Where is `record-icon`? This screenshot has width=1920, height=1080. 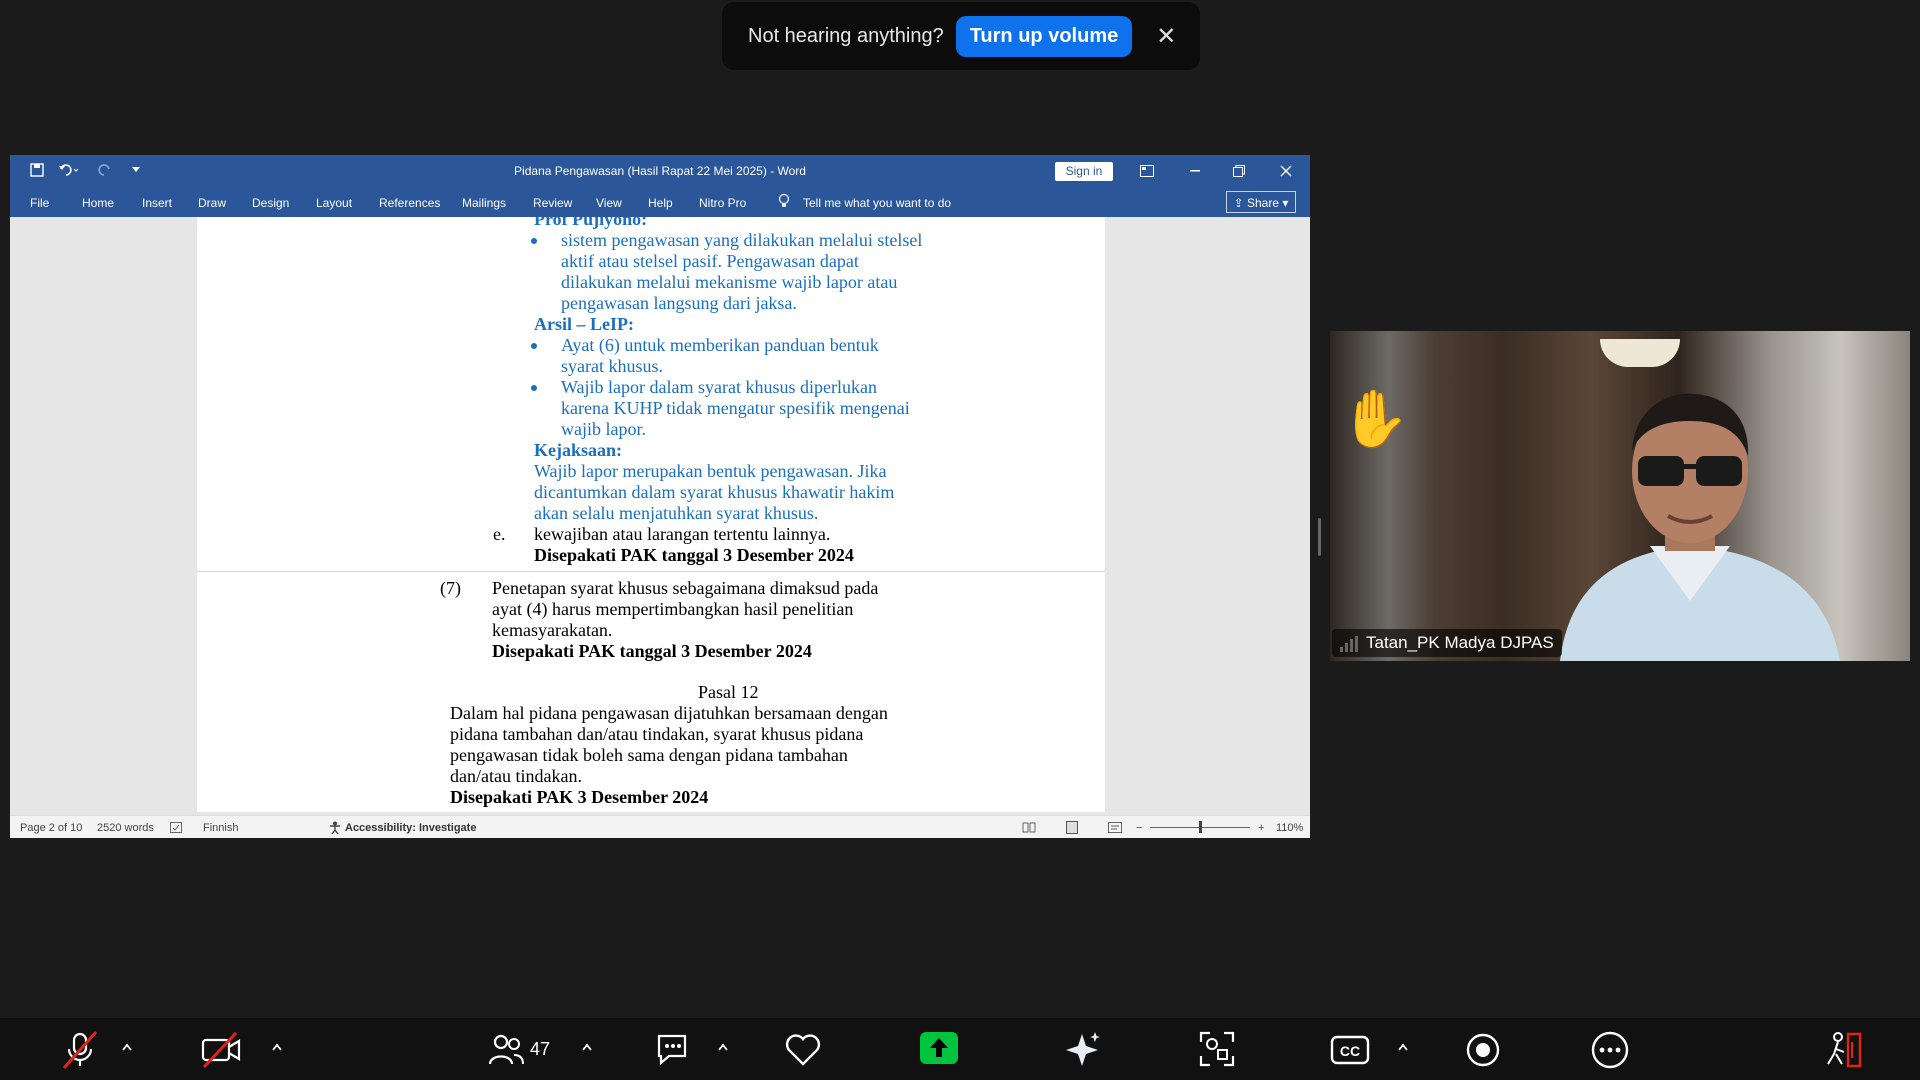 record-icon is located at coordinates (1483, 1050).